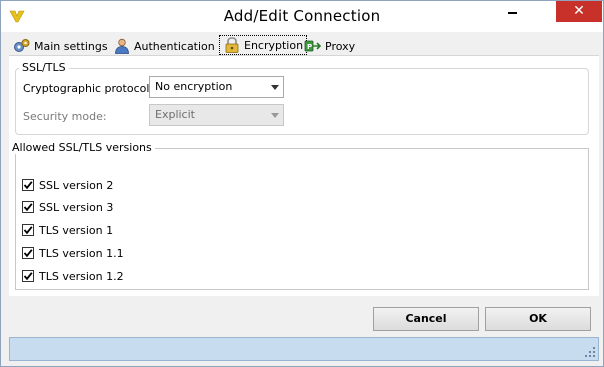  I want to click on svg-text: P, so click(309, 47).